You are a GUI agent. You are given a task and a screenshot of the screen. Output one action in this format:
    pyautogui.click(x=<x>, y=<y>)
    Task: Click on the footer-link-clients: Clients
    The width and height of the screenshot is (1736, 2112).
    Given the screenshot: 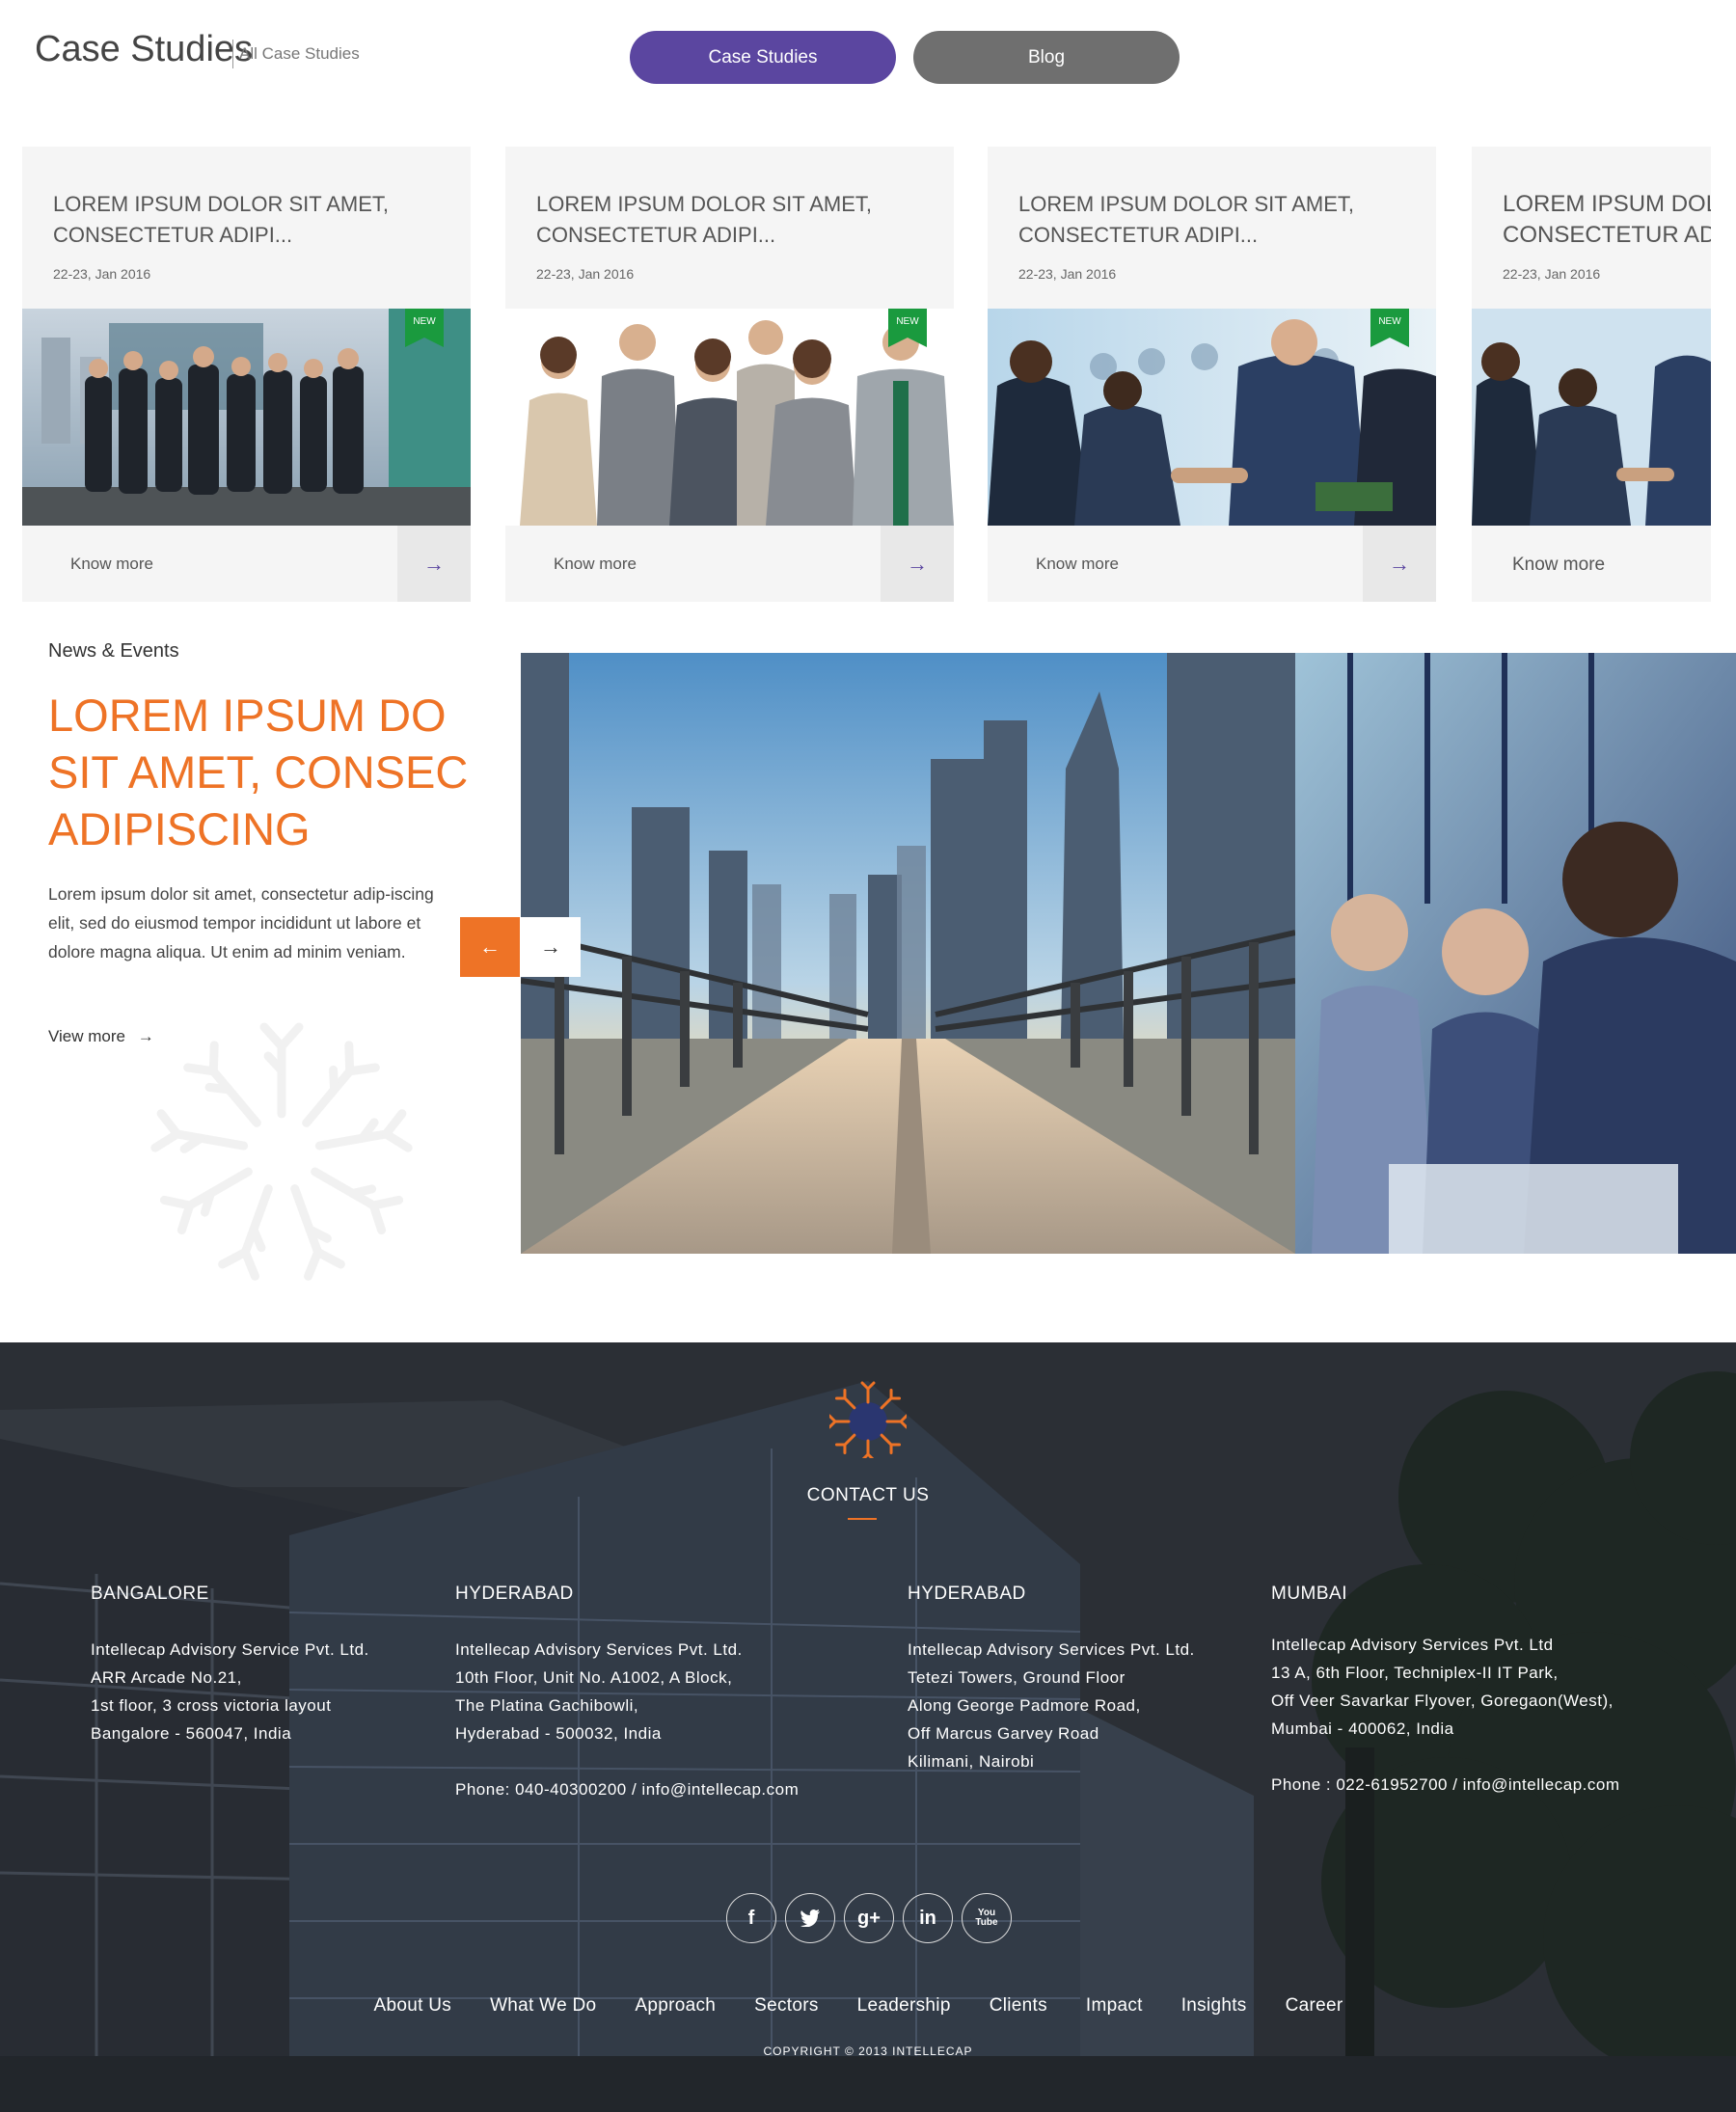 What is the action you would take?
    pyautogui.click(x=1018, y=2006)
    